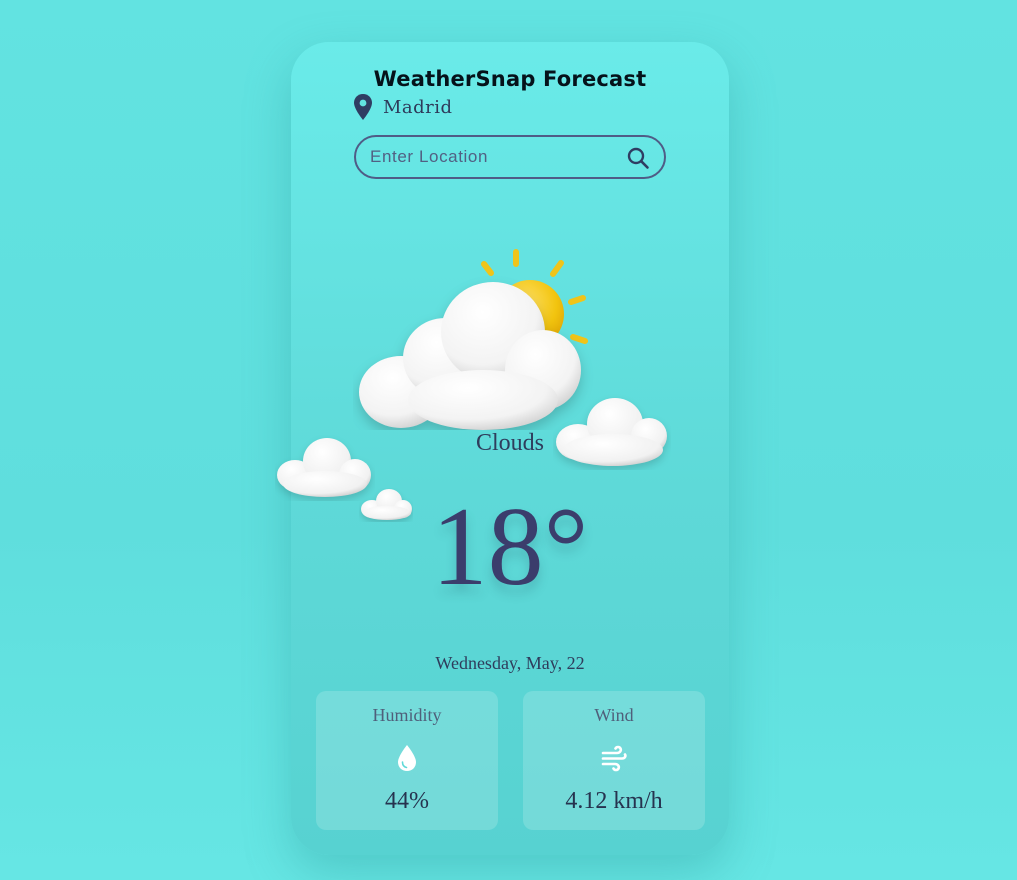  What do you see at coordinates (407, 801) in the screenshot?
I see `humidity-value: 44%` at bounding box center [407, 801].